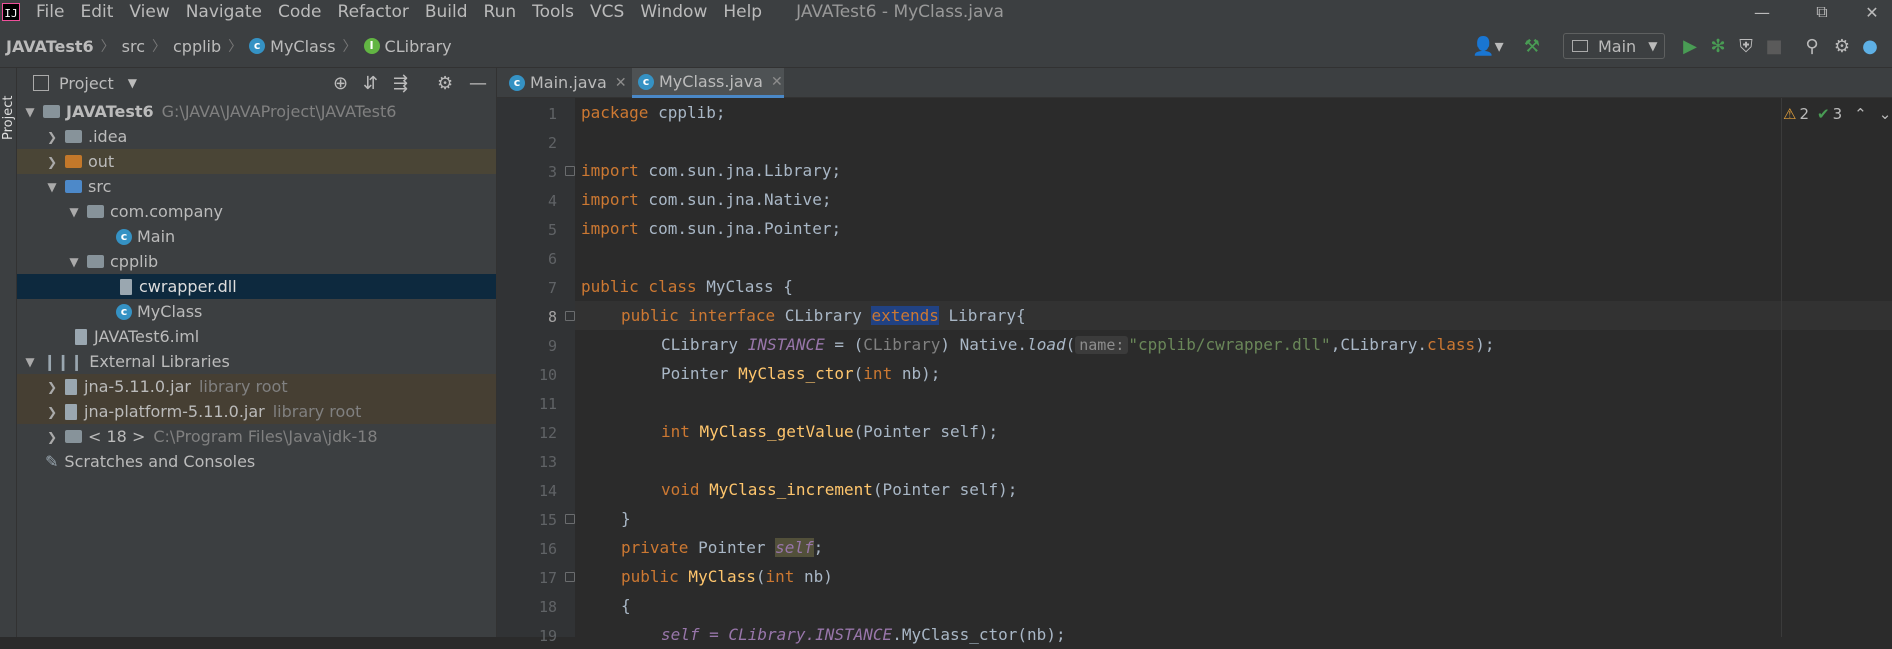 The height and width of the screenshot is (649, 1892). I want to click on chevron-down-icon: ⌄, so click(1885, 114).